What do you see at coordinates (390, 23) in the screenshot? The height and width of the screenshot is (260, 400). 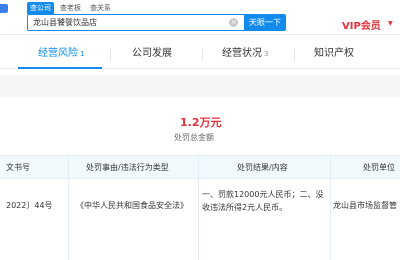 I see `chevron-down-icon: ▼` at bounding box center [390, 23].